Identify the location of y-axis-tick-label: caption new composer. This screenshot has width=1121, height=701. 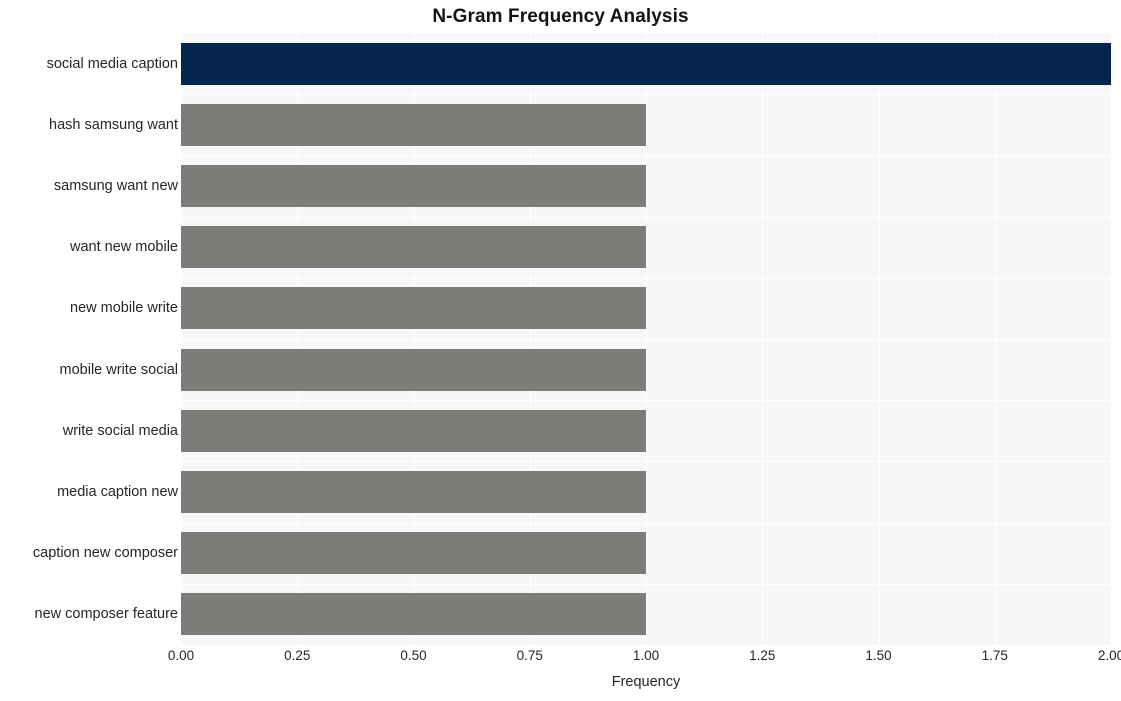
(105, 553).